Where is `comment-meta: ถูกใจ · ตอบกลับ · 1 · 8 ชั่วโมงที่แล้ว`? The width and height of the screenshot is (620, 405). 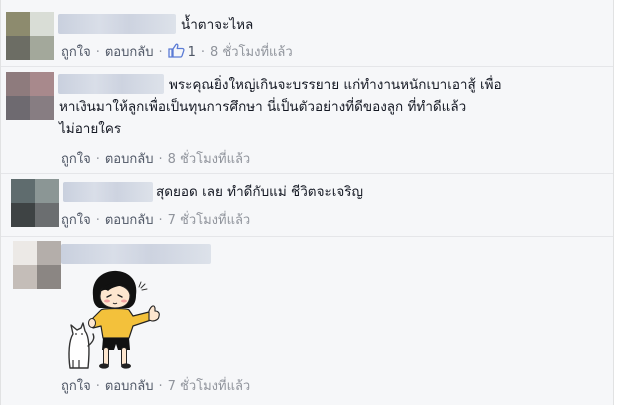
comment-meta: ถูกใจ · ตอบกลับ · 1 · 8 ชั่วโมงที่แล้ว is located at coordinates (177, 51).